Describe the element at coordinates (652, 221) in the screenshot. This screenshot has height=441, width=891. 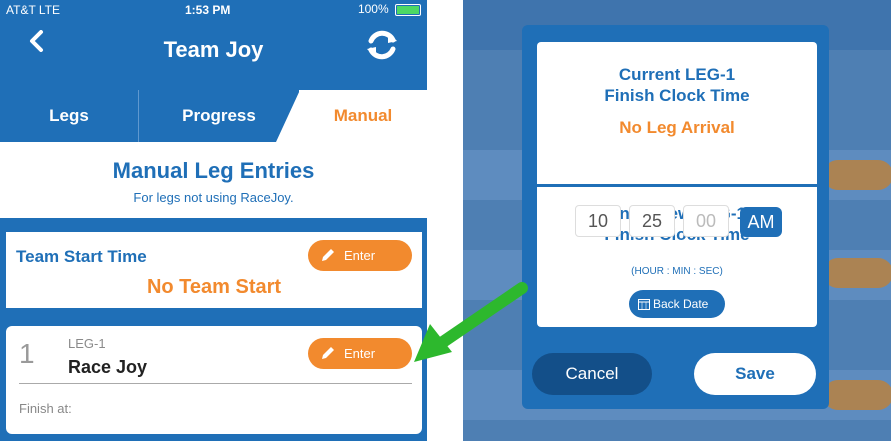
I see `minute-input: 25` at that location.